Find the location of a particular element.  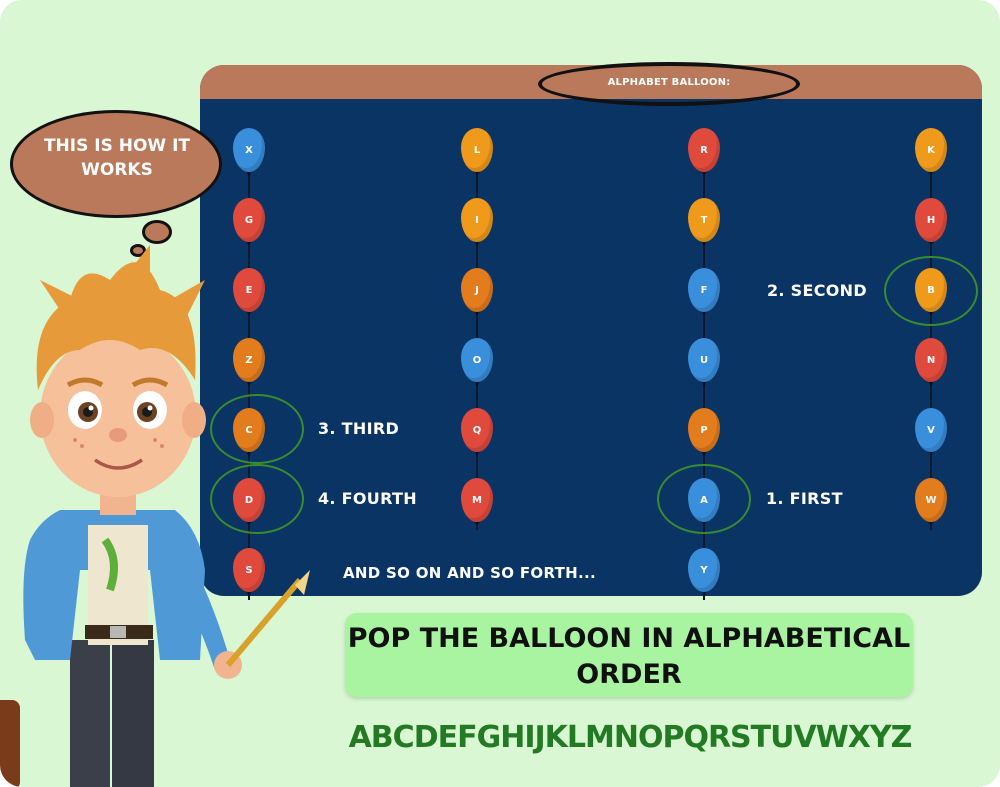

speech-bubble-text: THIS IS HOW IT WORKS is located at coordinates (117, 158).